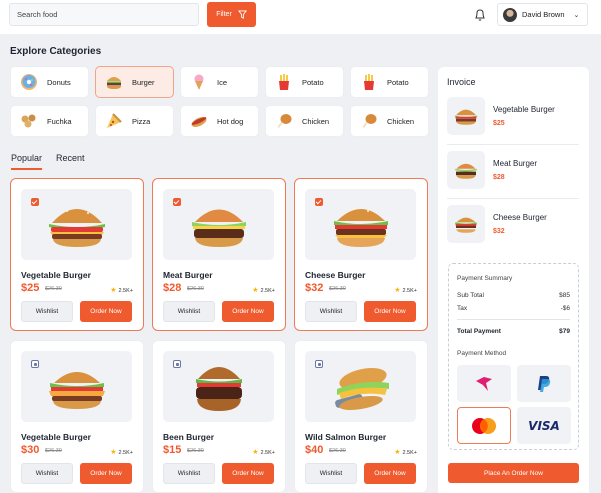 This screenshot has height=493, width=601. What do you see at coordinates (48, 161) in the screenshot?
I see `tab-bar: Popular Recent` at bounding box center [48, 161].